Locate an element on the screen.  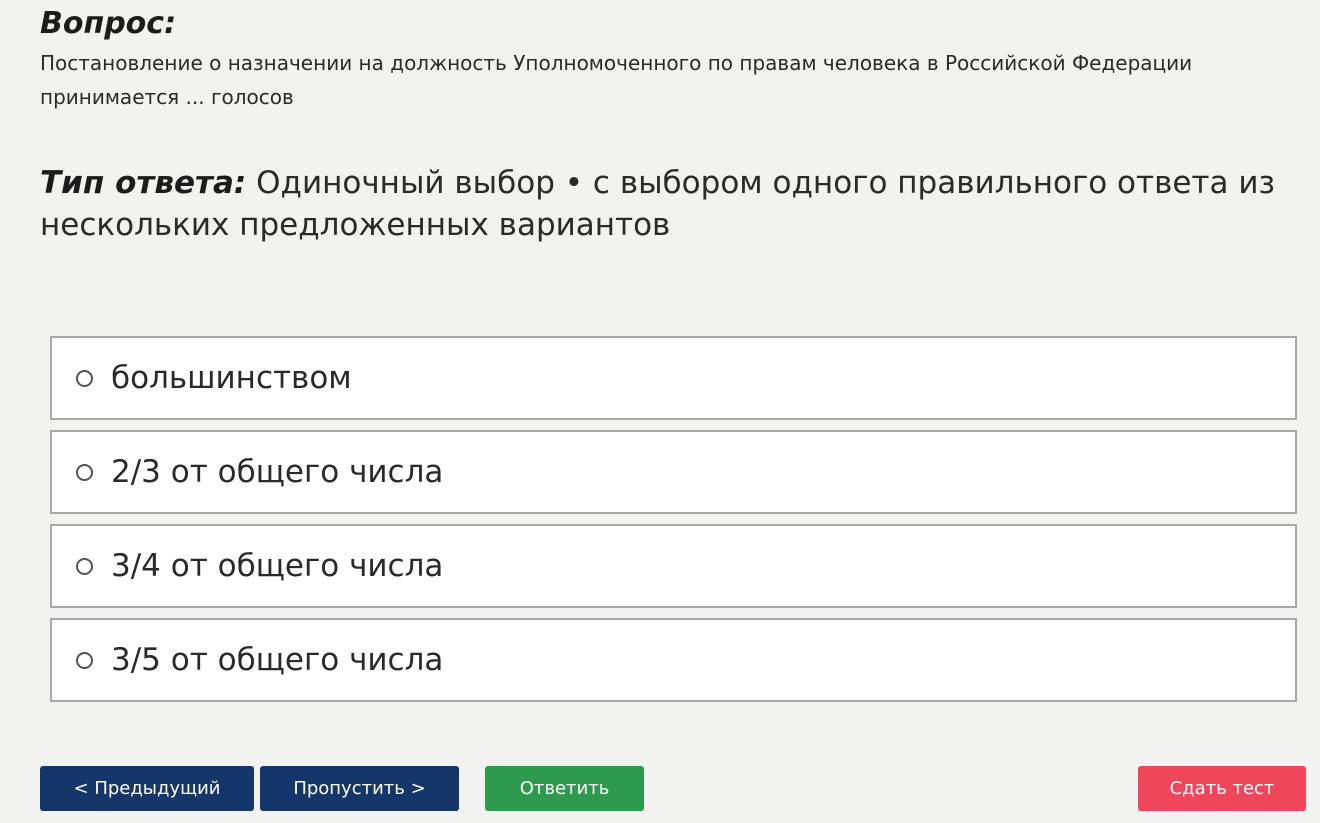
answer-option-2: 2/3 от общего числа is located at coordinates (673, 472).